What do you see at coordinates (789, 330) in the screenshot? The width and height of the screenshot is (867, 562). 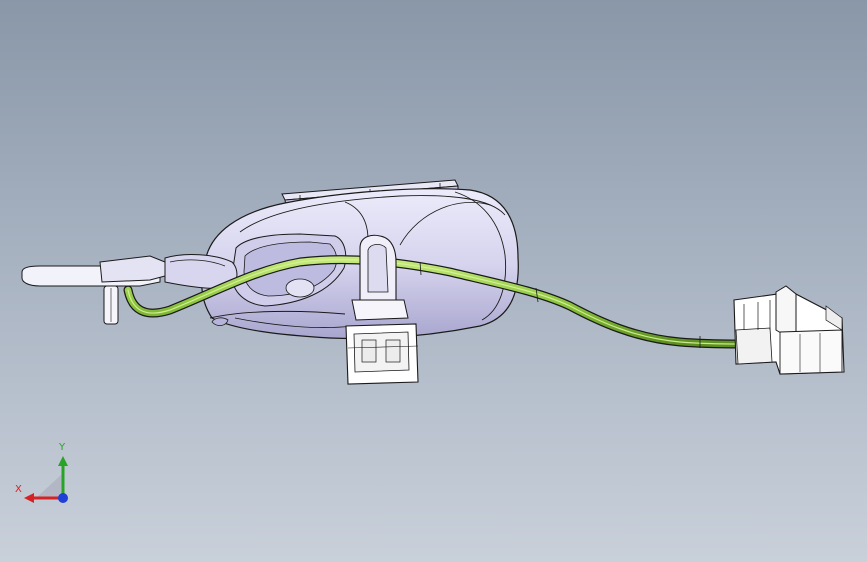 I see `right-connector` at bounding box center [789, 330].